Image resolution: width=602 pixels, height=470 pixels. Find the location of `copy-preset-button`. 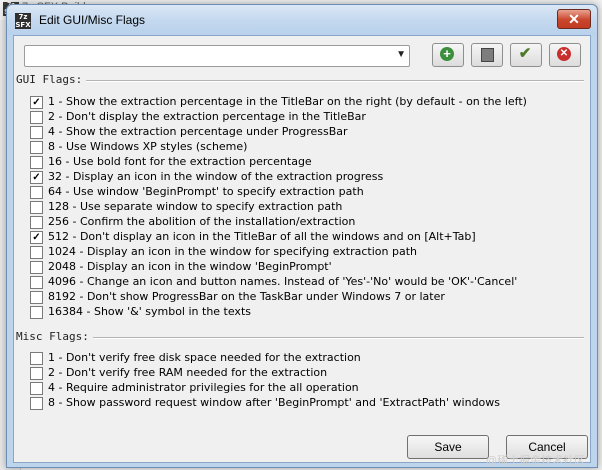

copy-preset-button is located at coordinates (487, 55).